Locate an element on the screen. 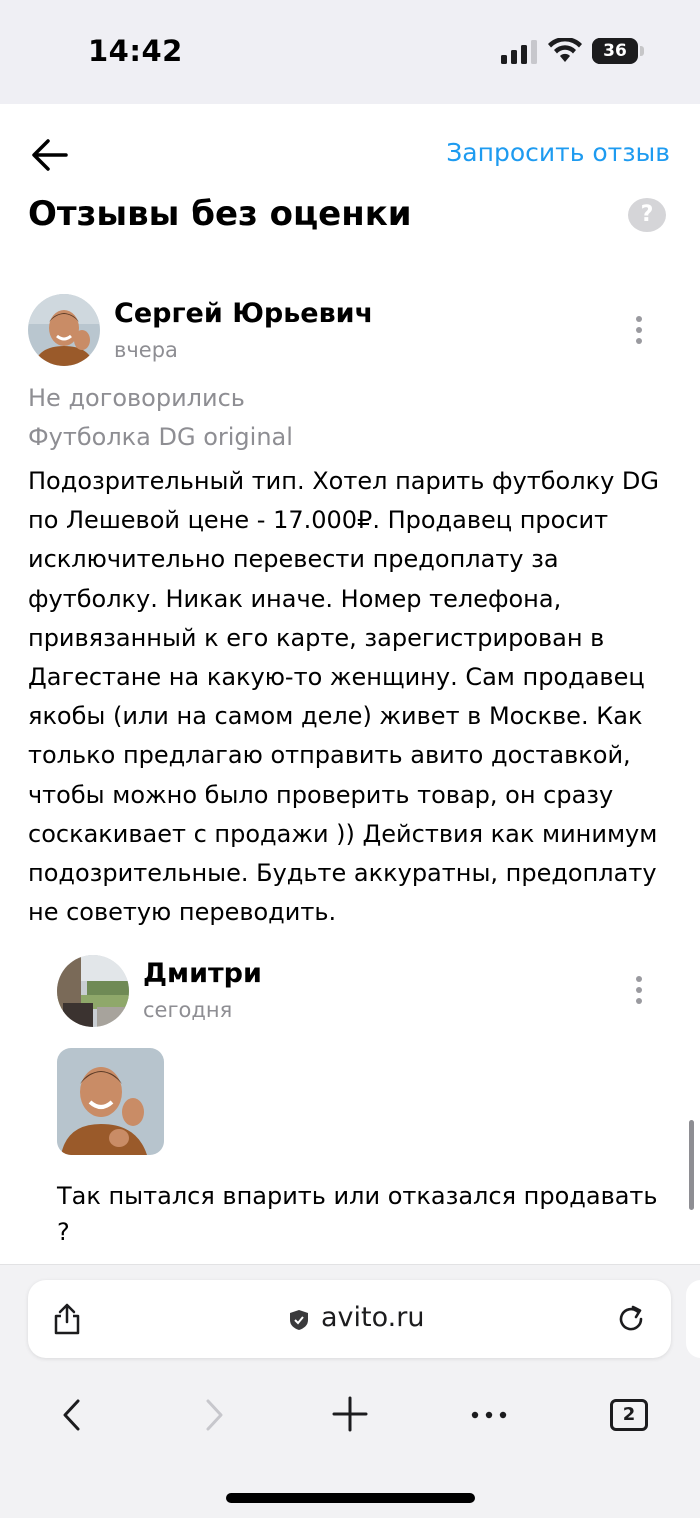 The image size is (700, 1518). scrollbar is located at coordinates (691, 1165).